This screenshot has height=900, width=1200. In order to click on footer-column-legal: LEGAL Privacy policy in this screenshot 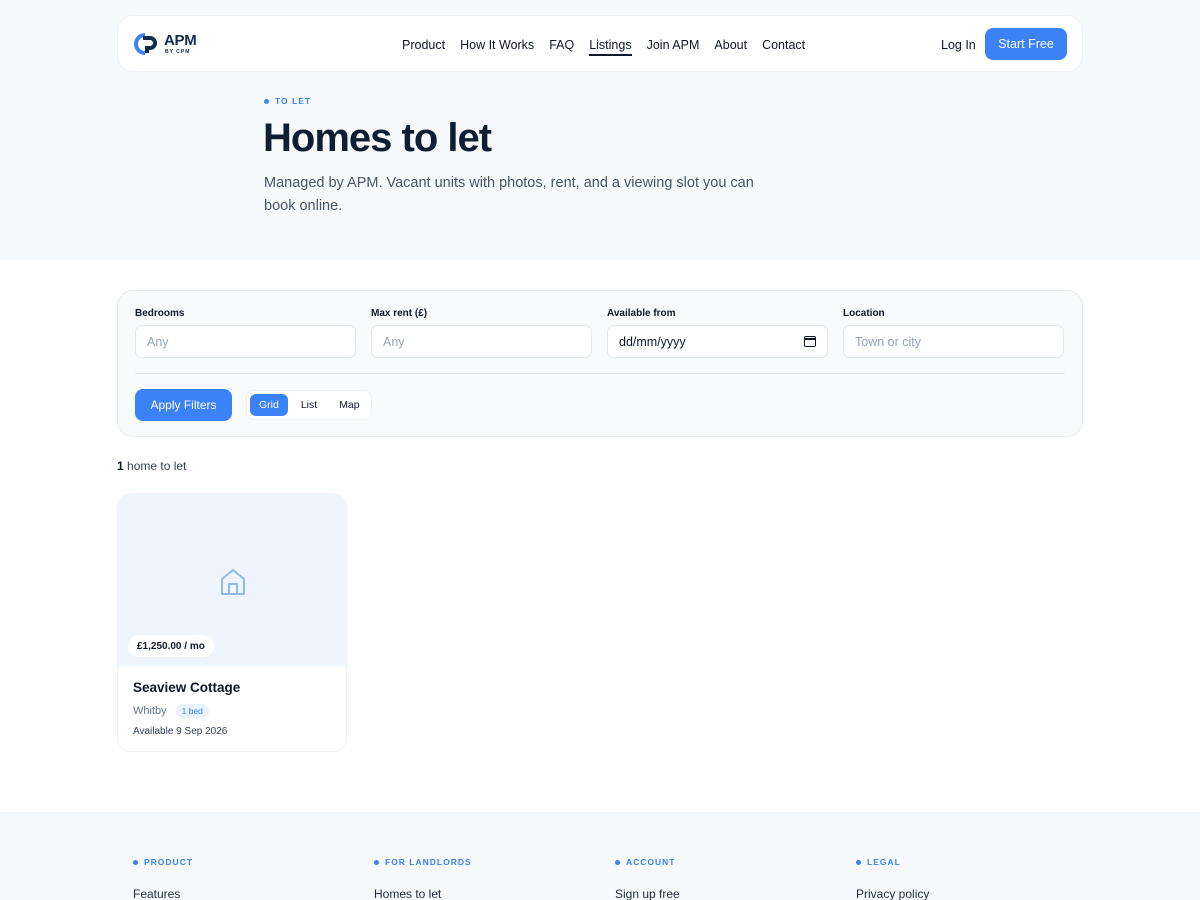, I will do `click(892, 878)`.